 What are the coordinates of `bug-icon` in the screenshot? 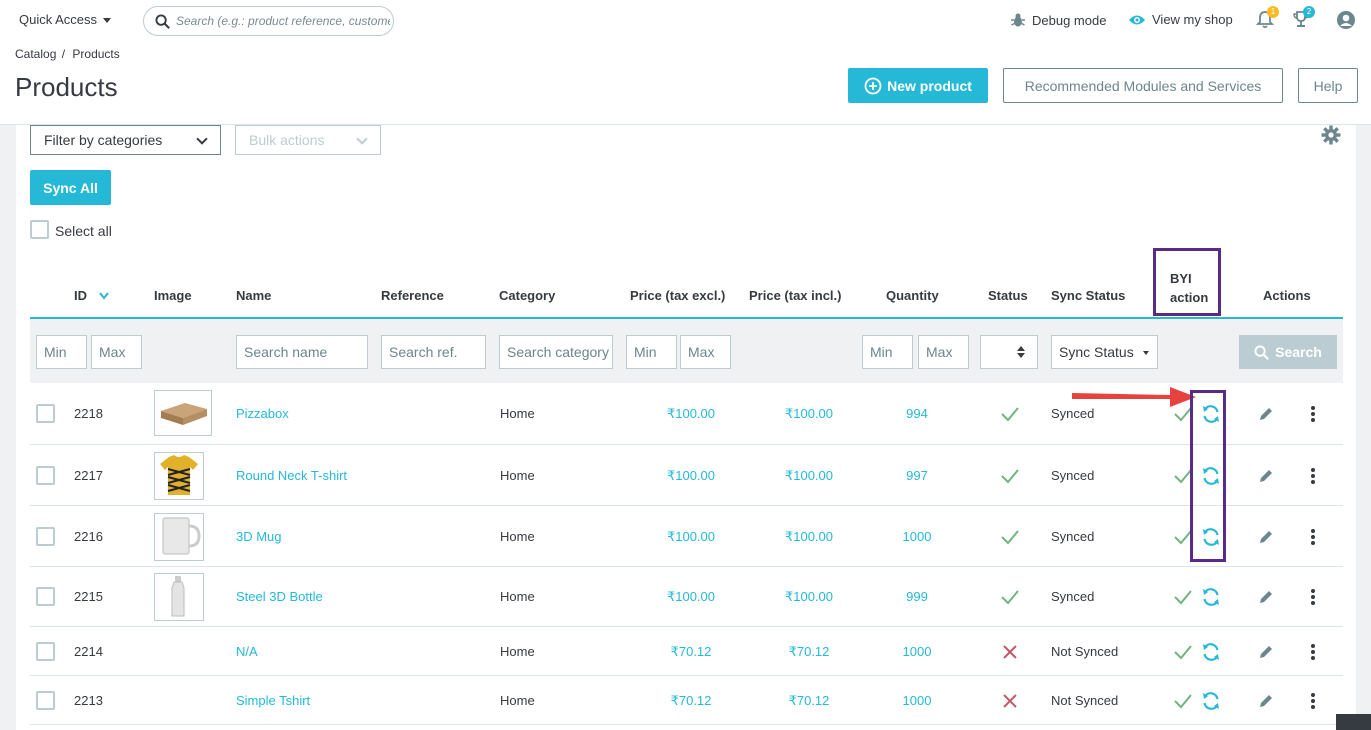 It's located at (1018, 20).